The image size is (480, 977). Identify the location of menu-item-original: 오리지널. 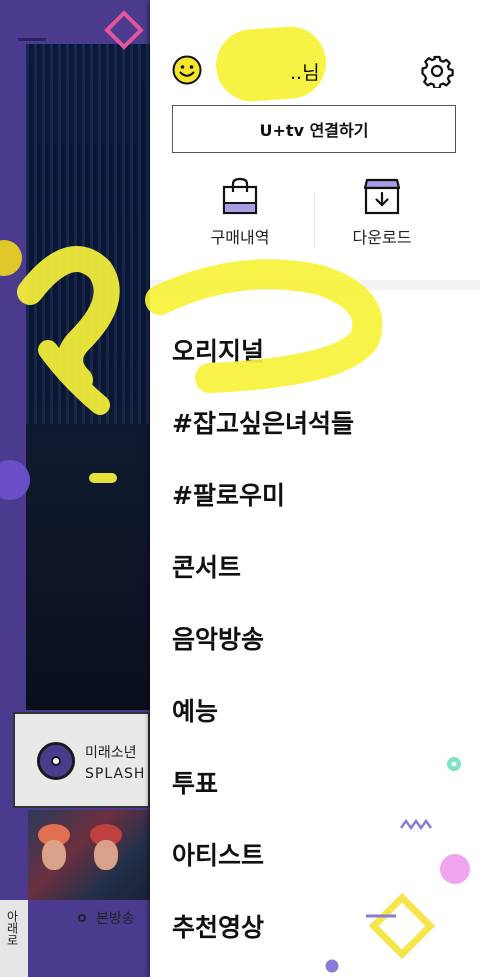
(263, 366).